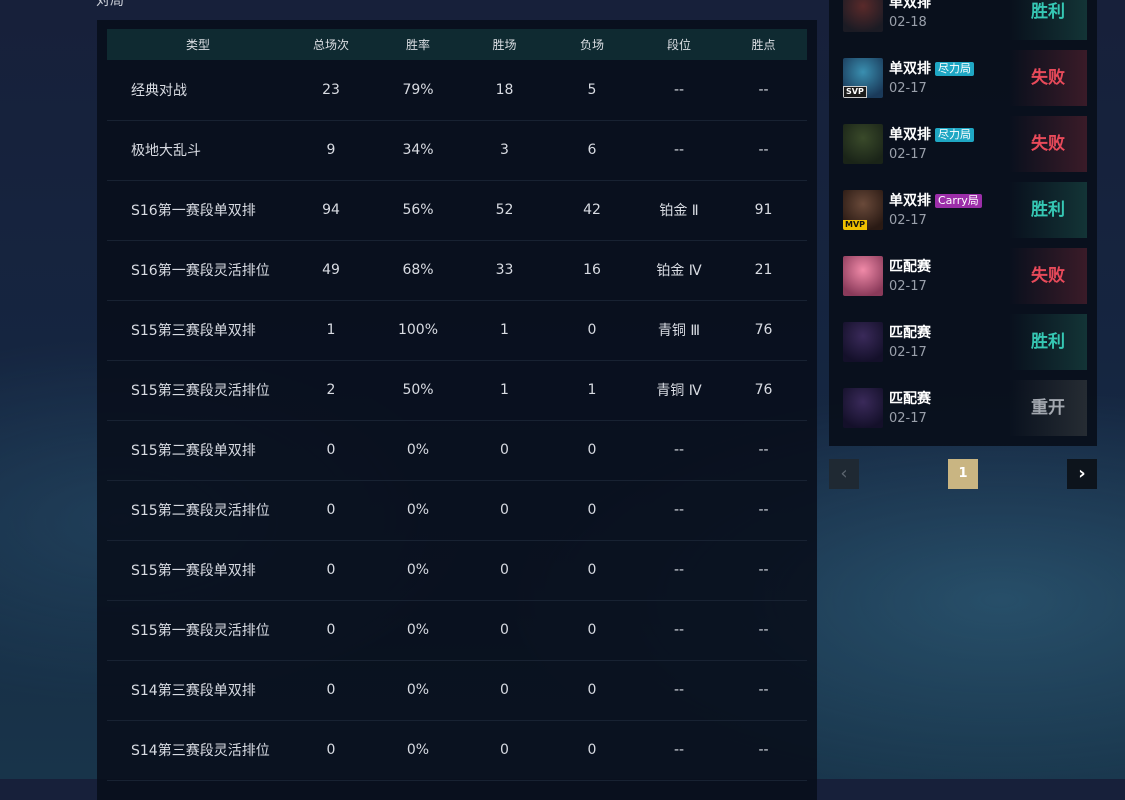 This screenshot has width=1125, height=800. I want to click on mvp-badge: MVP, so click(855, 225).